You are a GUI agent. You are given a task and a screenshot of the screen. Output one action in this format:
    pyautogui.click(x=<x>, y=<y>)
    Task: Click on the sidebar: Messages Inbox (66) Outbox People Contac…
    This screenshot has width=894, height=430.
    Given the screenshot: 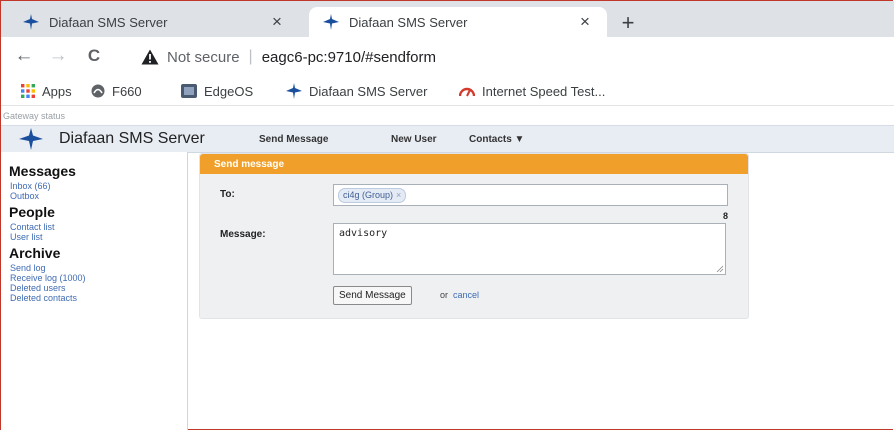 What is the action you would take?
    pyautogui.click(x=94, y=291)
    